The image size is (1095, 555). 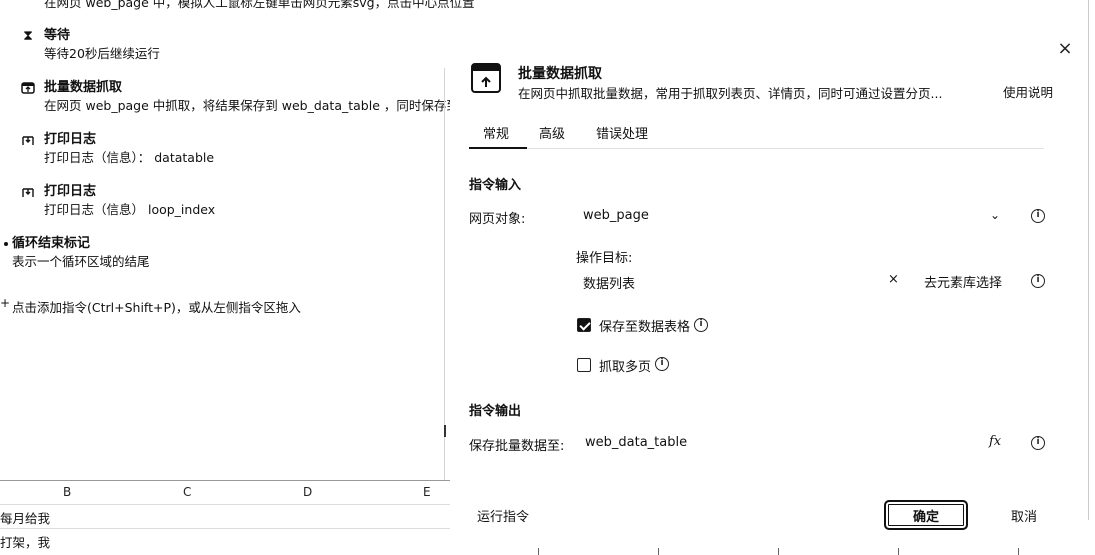 What do you see at coordinates (1028, 91) in the screenshot?
I see `usage-link: 使用说明` at bounding box center [1028, 91].